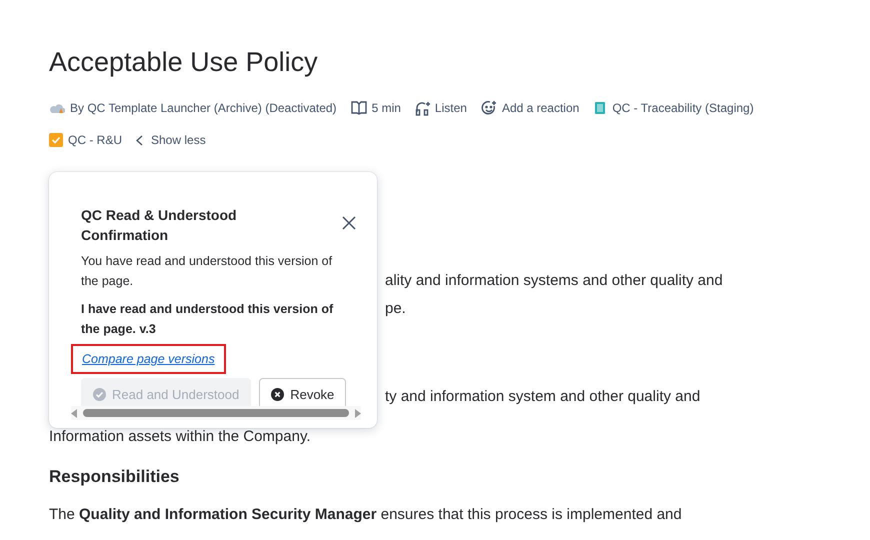 The image size is (870, 540). Describe the element at coordinates (277, 394) in the screenshot. I see `x-circle-icon` at that location.